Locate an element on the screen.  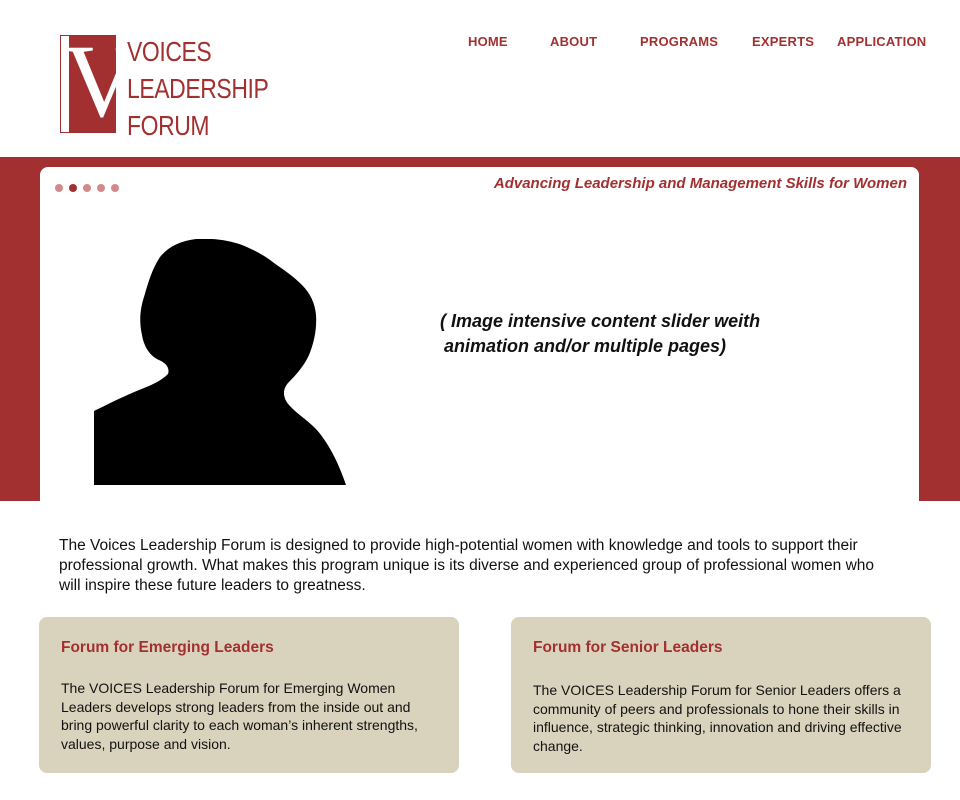
nav-programs: PROGRAMS is located at coordinates (679, 41).